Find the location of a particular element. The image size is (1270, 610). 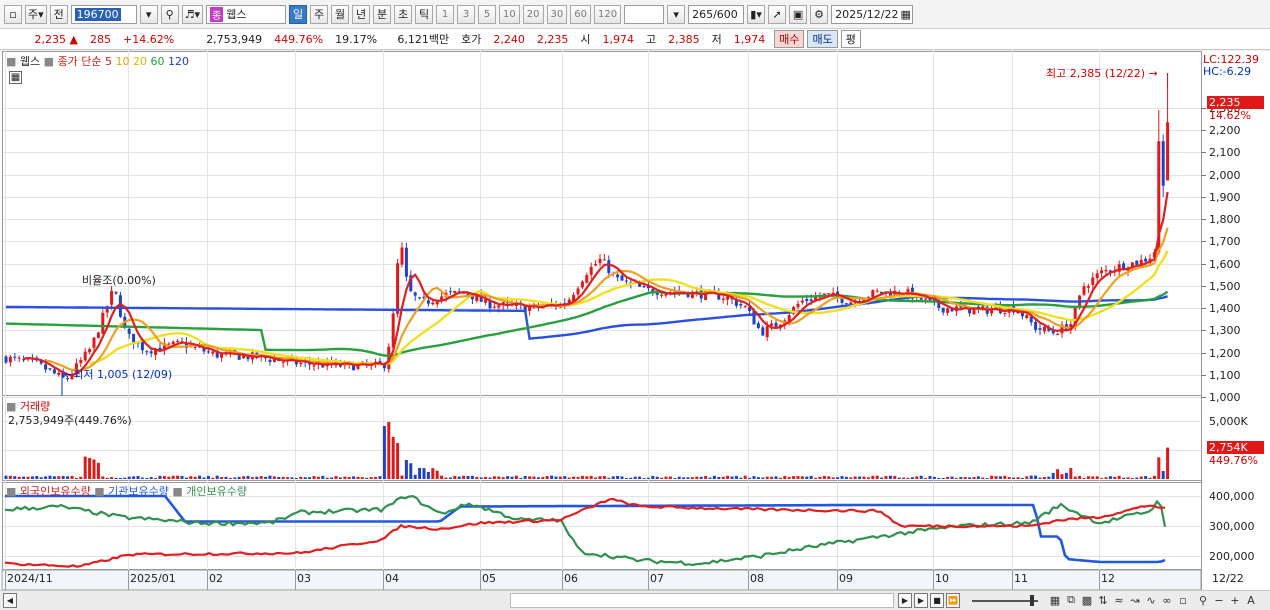

stock-name-field: 종 웹스 is located at coordinates (246, 14).